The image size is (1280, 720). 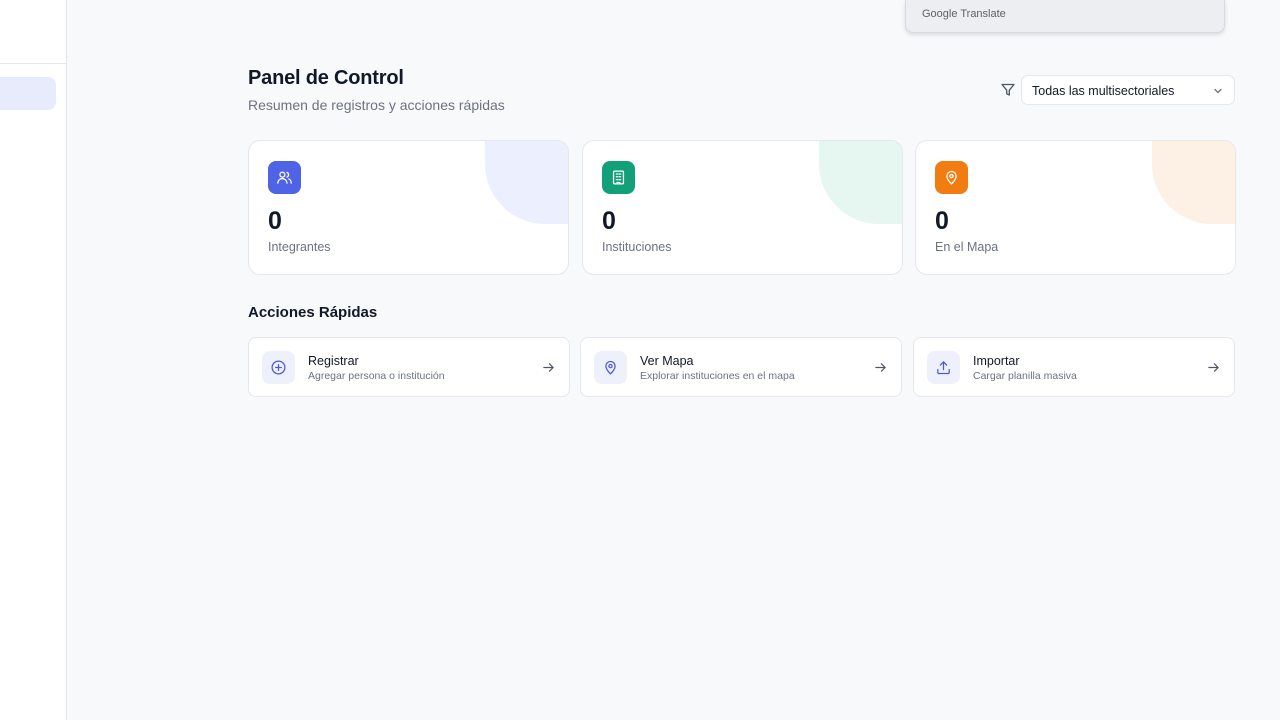 I want to click on users-icon, so click(x=284, y=177).